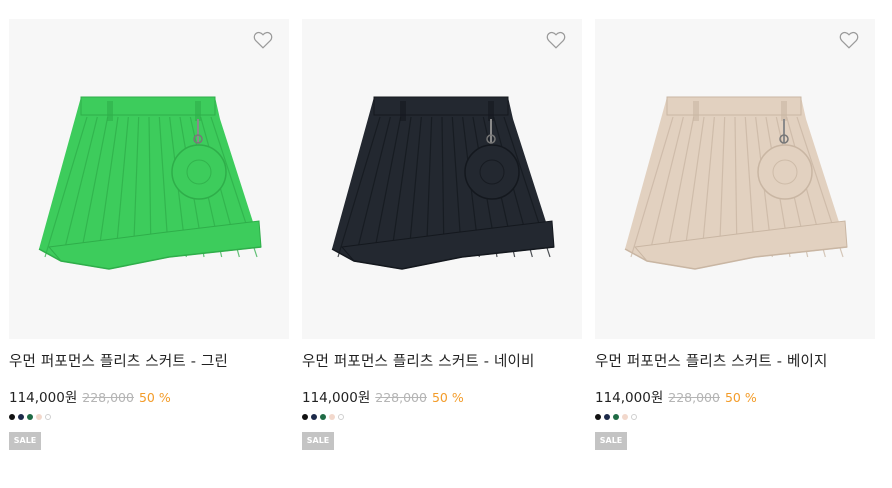 This screenshot has height=488, width=892. I want to click on product-name: 우먼 퍼포먼스 플리츠 스커트 - 네이비, so click(418, 360).